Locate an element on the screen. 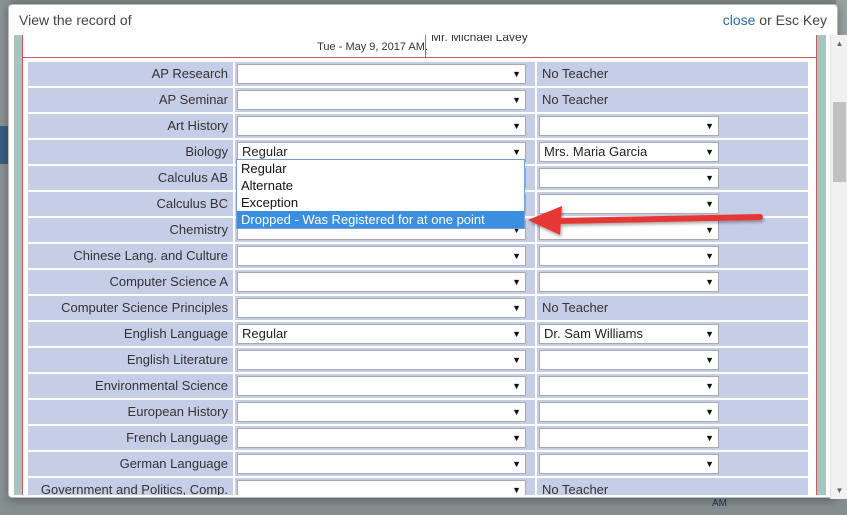 The width and height of the screenshot is (847, 515). course-name: Biology is located at coordinates (130, 152).